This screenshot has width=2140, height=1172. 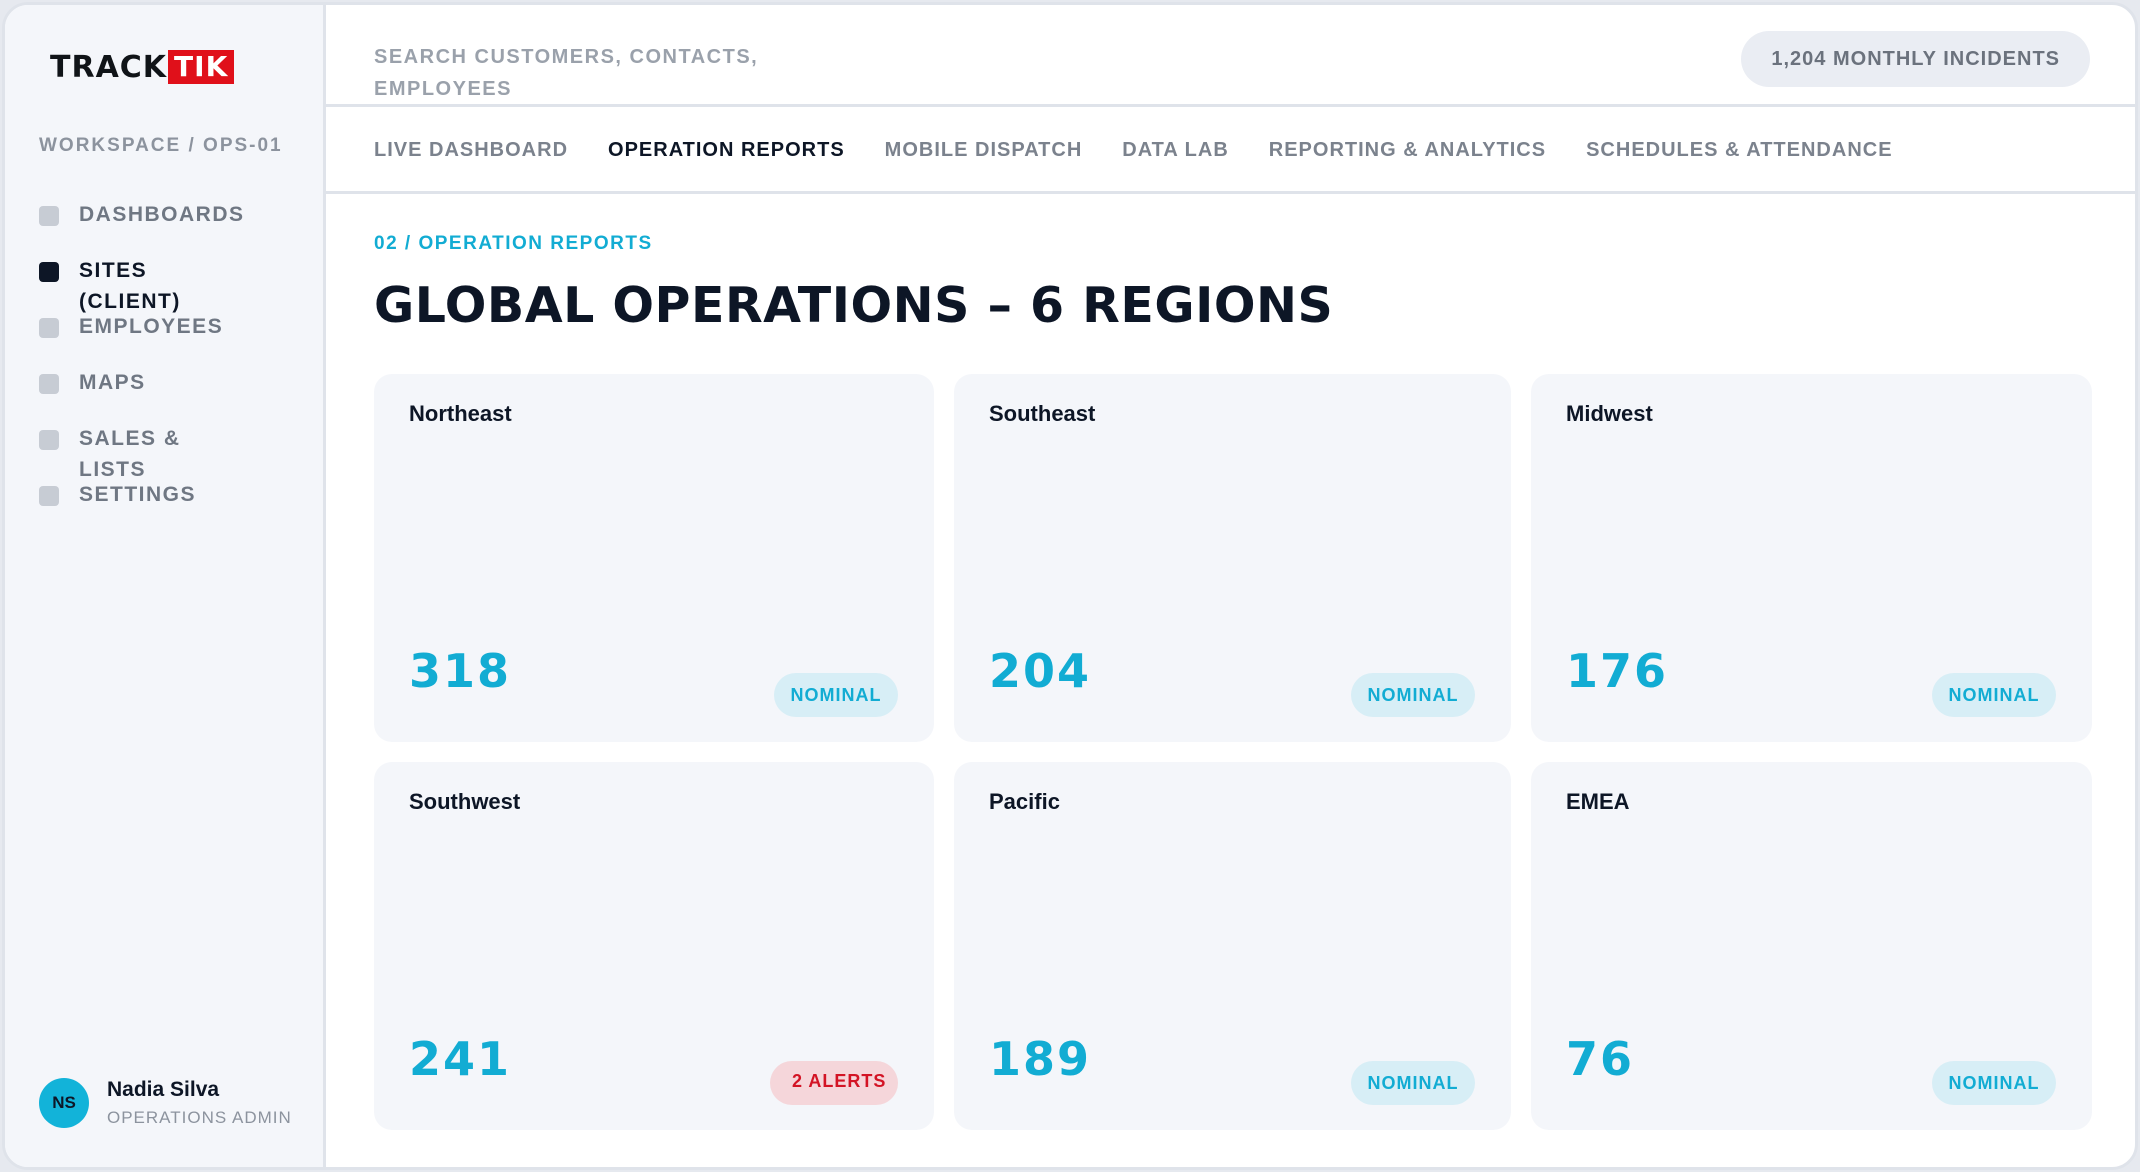 I want to click on avatar: NS, so click(x=64, y=1103).